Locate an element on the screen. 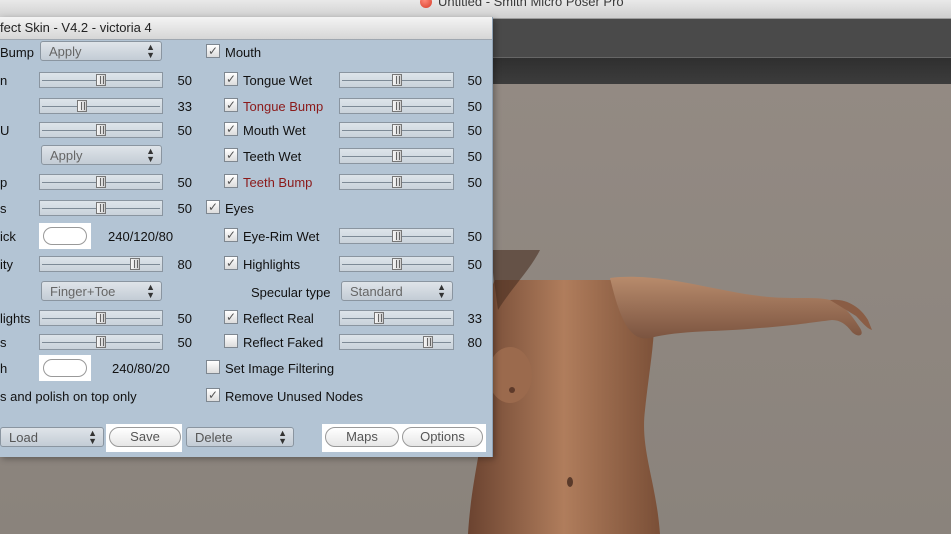 The image size is (951, 534). color-value: 240/120/80 is located at coordinates (141, 236).